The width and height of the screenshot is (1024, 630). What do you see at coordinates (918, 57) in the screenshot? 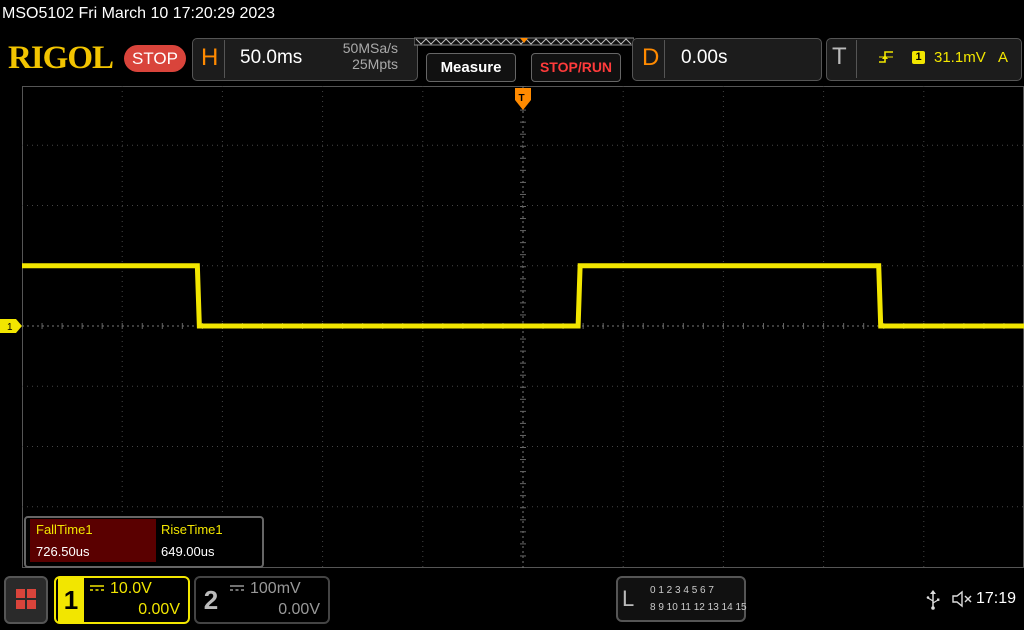
I see `trigger-source: 1` at bounding box center [918, 57].